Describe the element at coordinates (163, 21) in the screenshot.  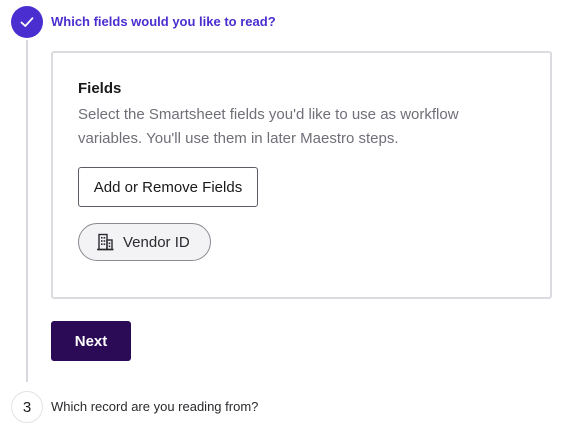
I see `current-step-title: Which fields would you like to read?` at that location.